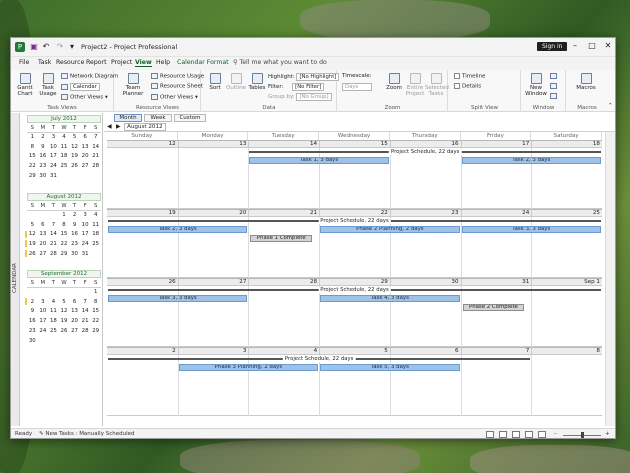 This screenshot has height=473, width=630. What do you see at coordinates (236, 82) in the screenshot?
I see `outline-button: Outline` at bounding box center [236, 82].